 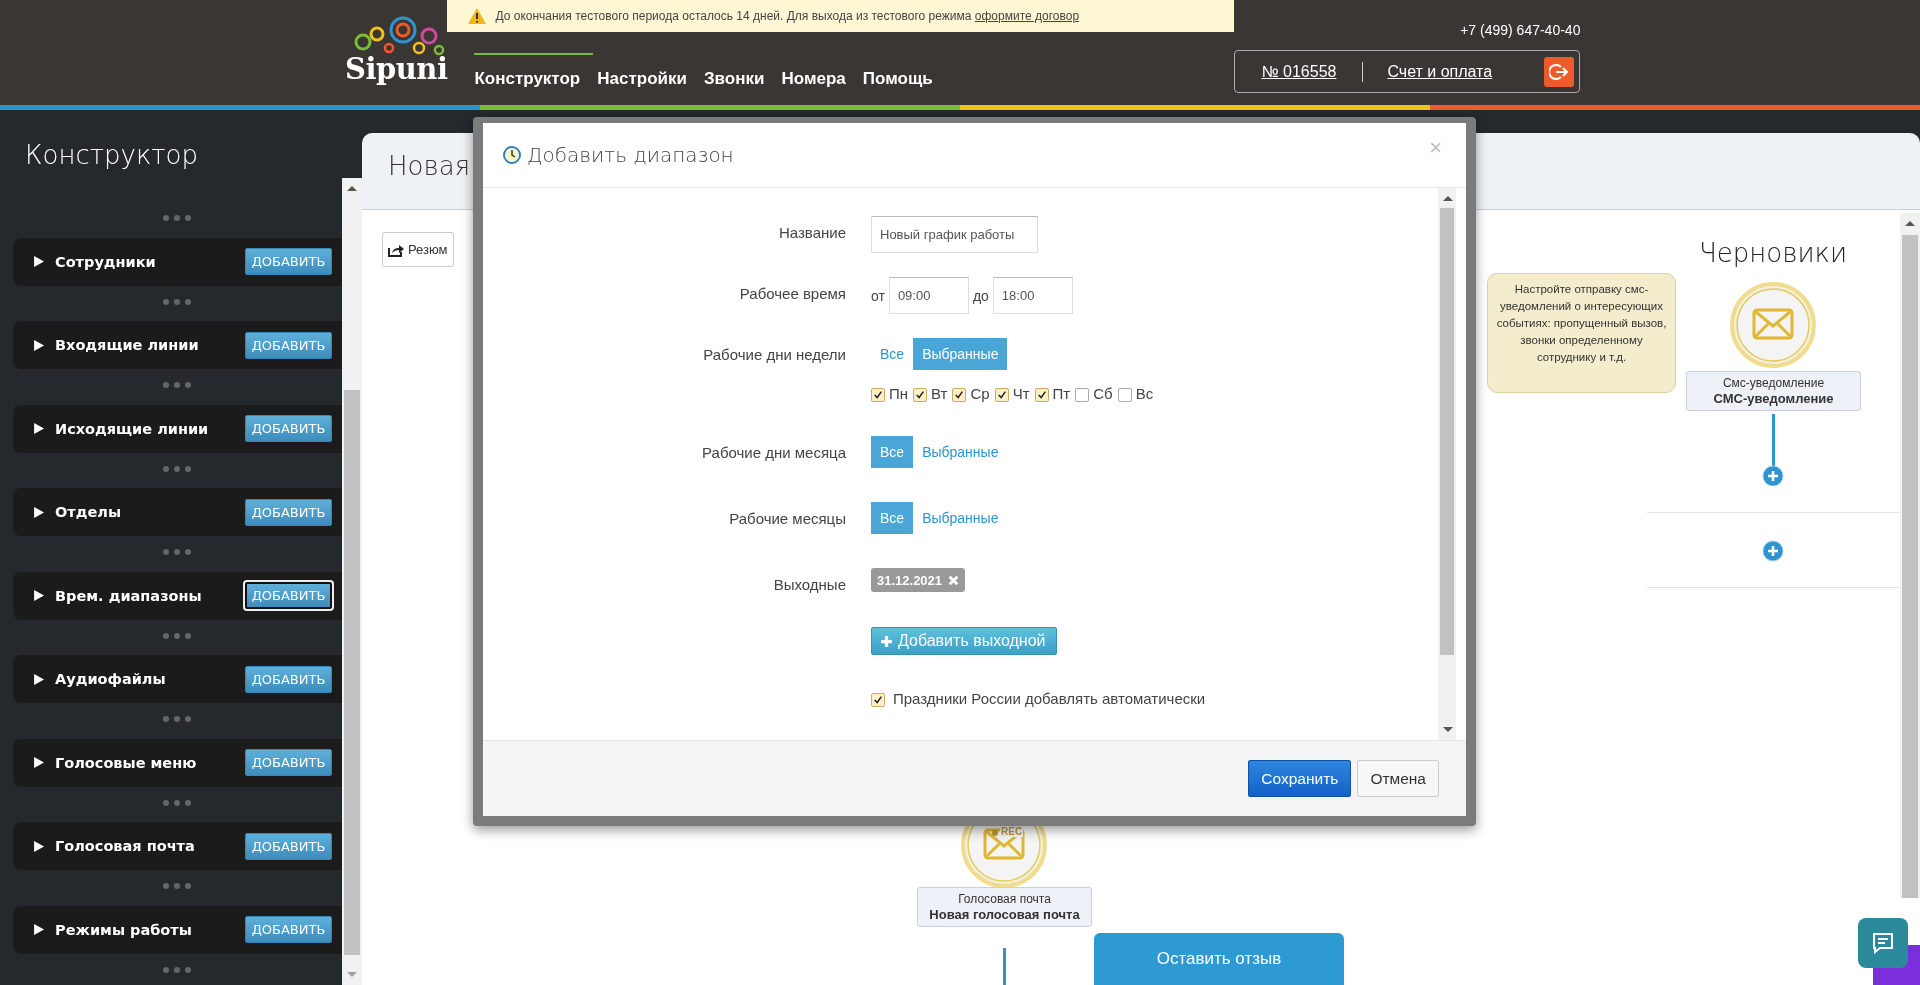 What do you see at coordinates (995, 833) in the screenshot?
I see `record-dot-icon` at bounding box center [995, 833].